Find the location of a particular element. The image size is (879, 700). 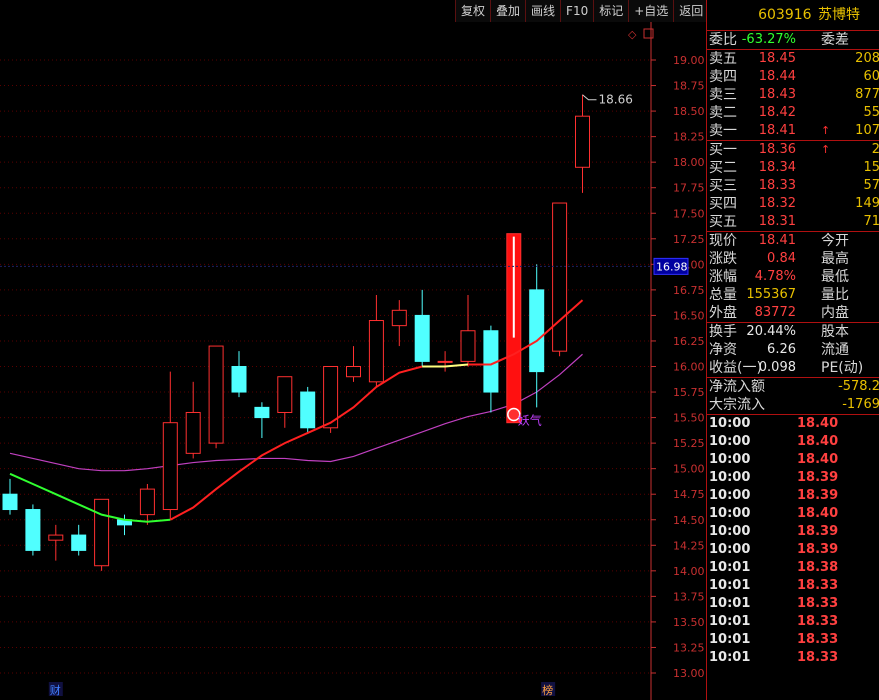

weibi-label: 委比 is located at coordinates (723, 40).